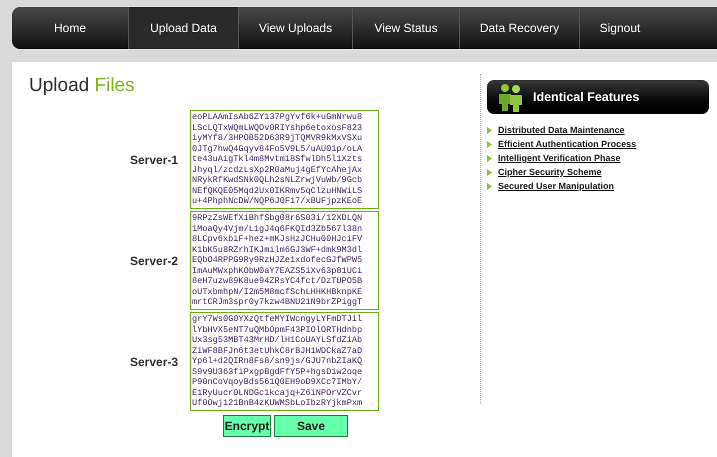  What do you see at coordinates (247, 426) in the screenshot?
I see `encrypt-button: Encrypt` at bounding box center [247, 426].